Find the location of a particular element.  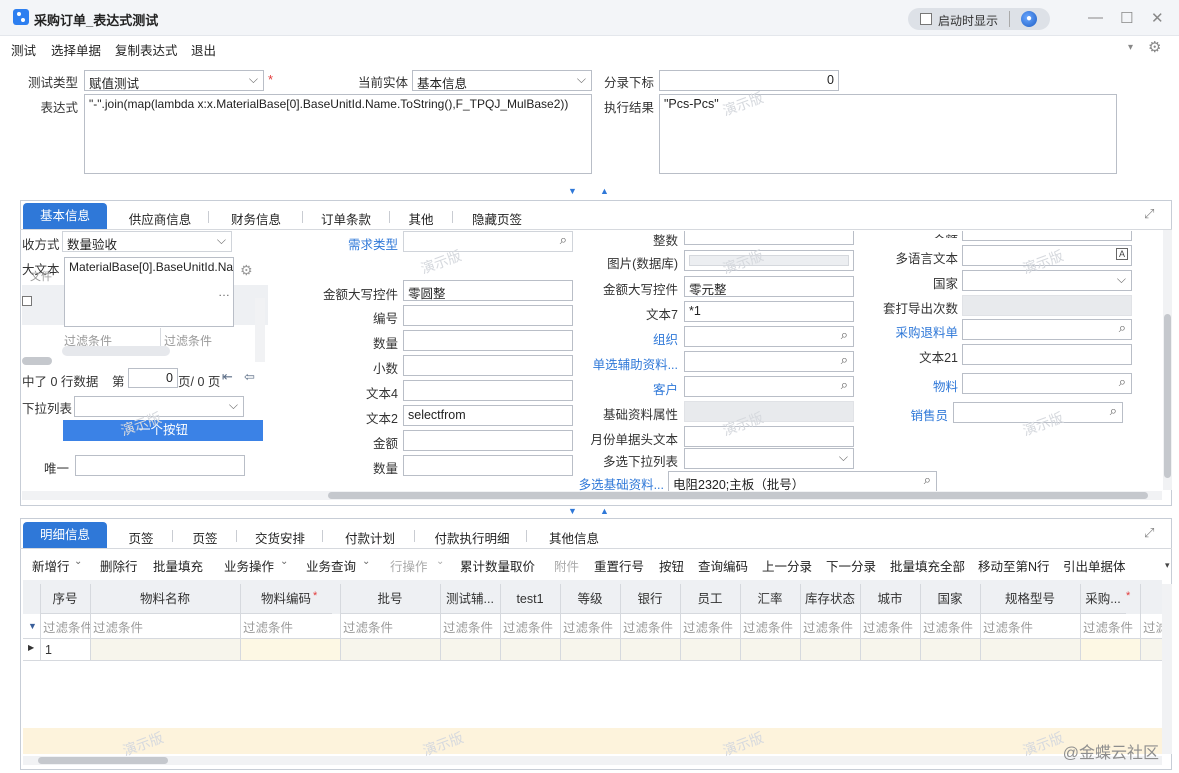

org-label: 组织 is located at coordinates (636, 338).